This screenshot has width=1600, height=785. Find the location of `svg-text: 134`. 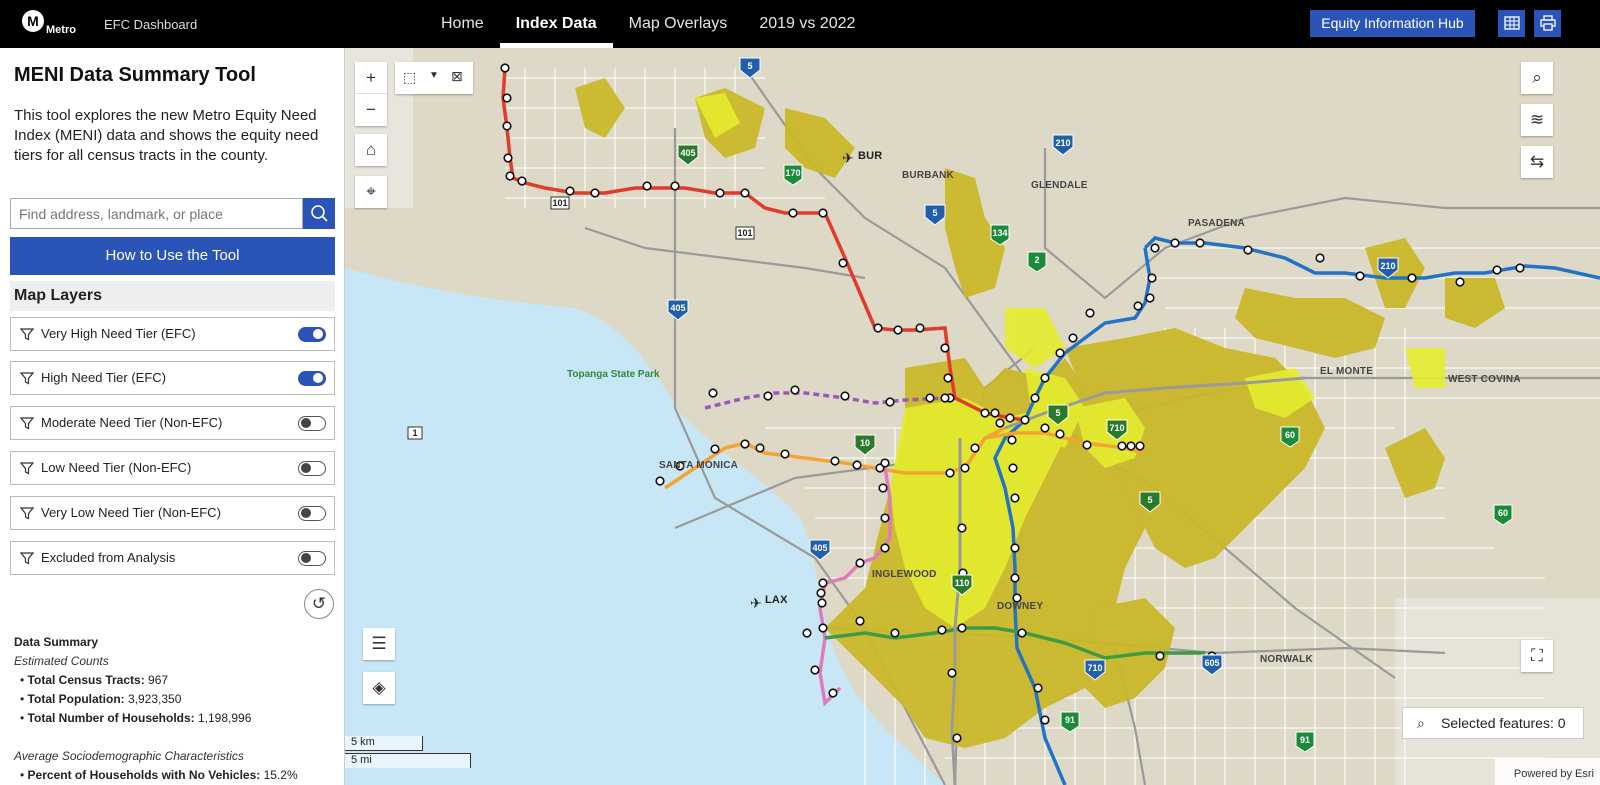

svg-text: 134 is located at coordinates (999, 233).